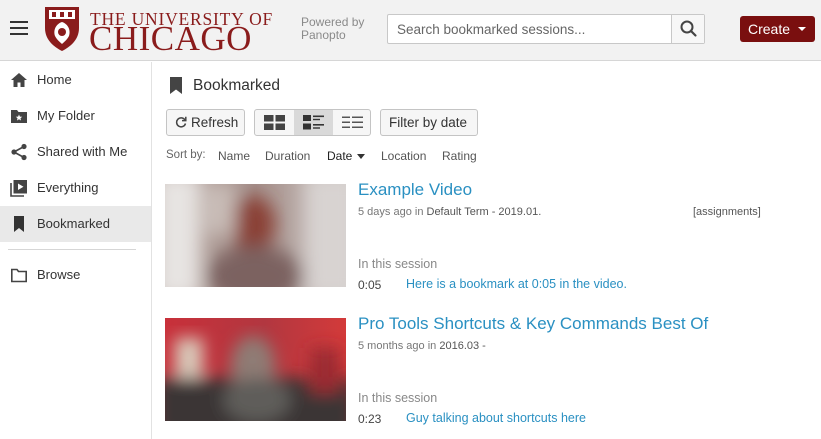  I want to click on refresh-button: Refresh, so click(205, 122).